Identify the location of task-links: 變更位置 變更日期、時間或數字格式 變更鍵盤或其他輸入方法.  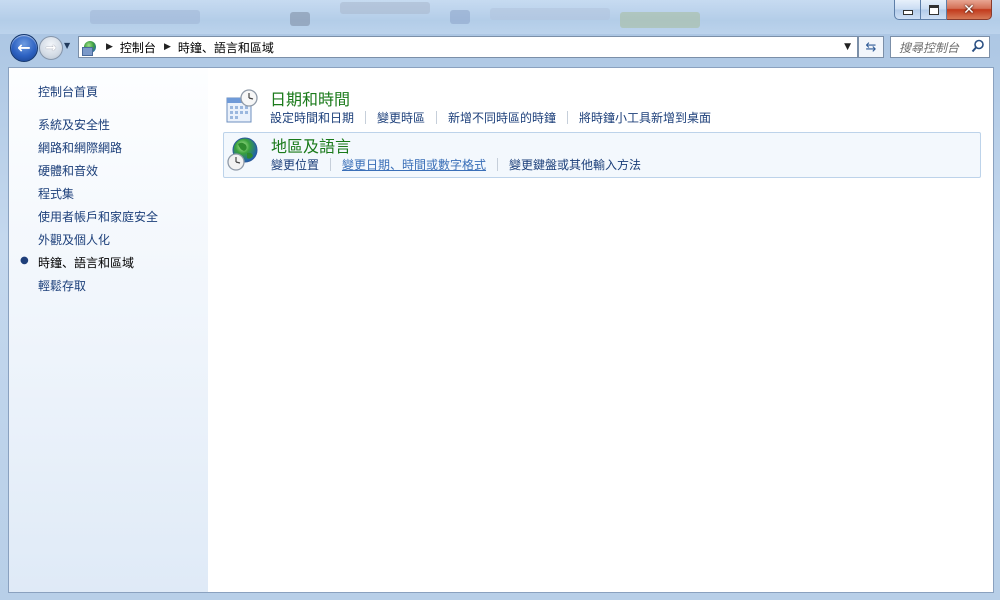
(456, 164).